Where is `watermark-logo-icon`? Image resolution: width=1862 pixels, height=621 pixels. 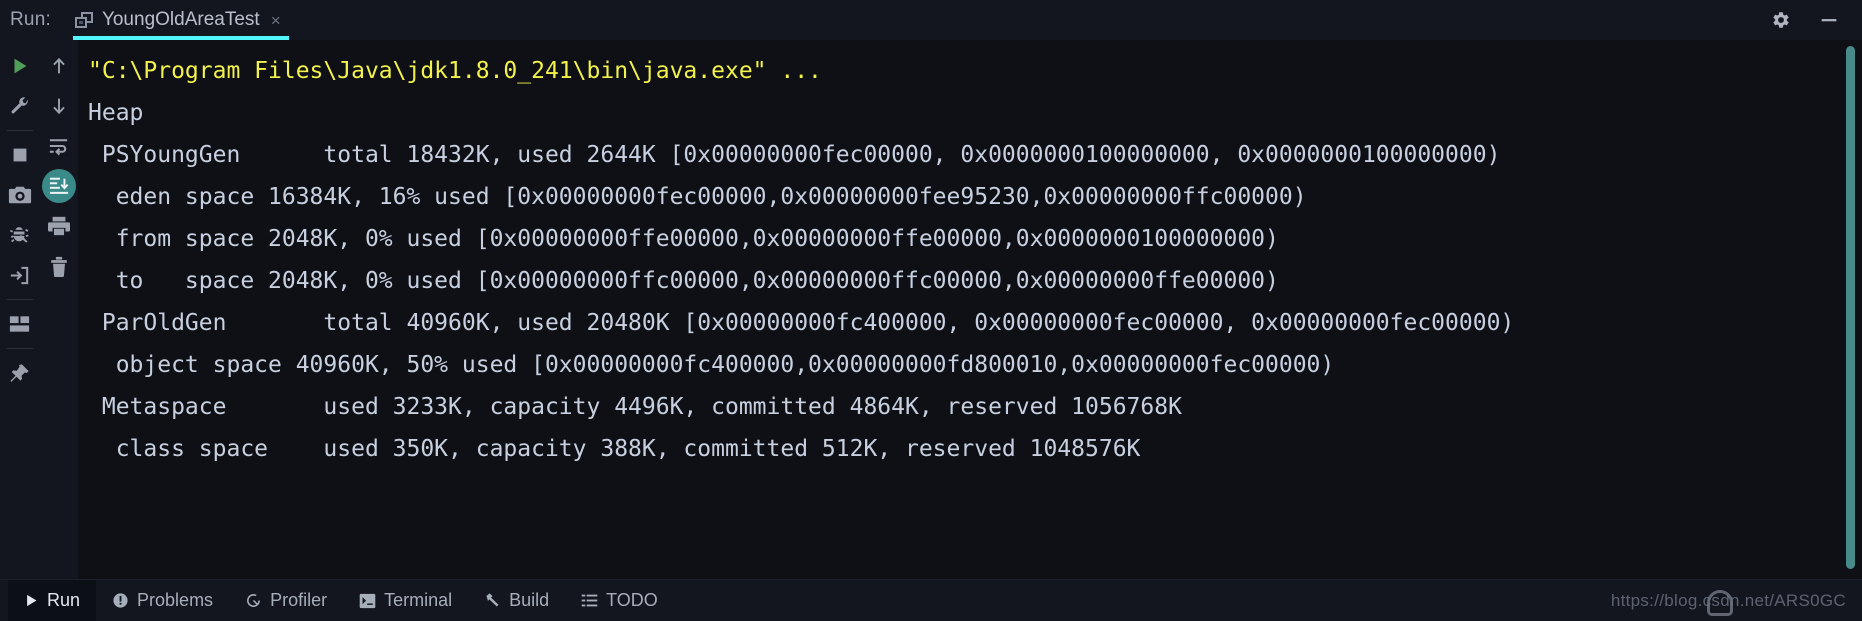
watermark-logo-icon is located at coordinates (1719, 602).